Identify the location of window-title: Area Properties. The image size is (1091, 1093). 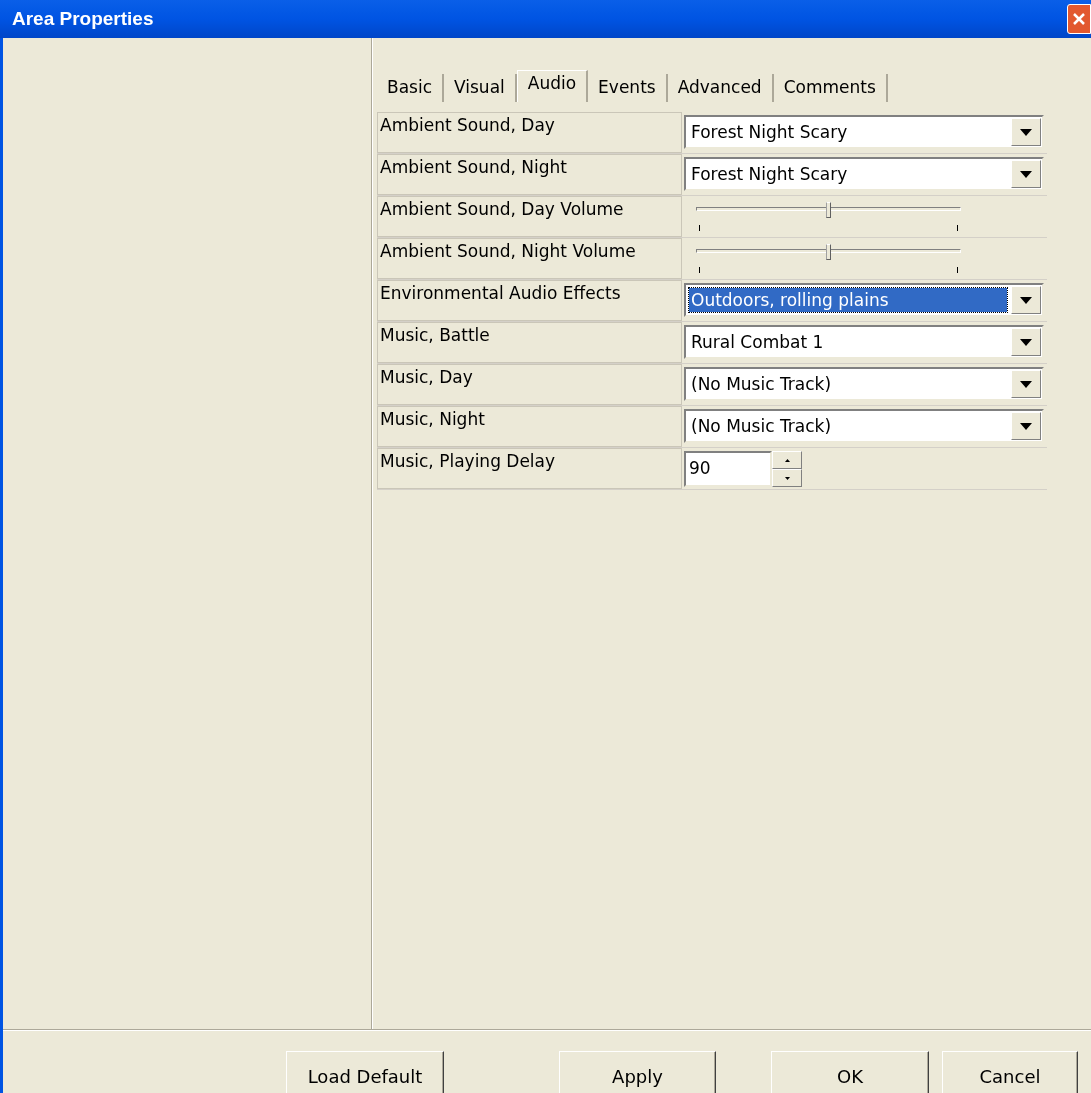
(83, 18).